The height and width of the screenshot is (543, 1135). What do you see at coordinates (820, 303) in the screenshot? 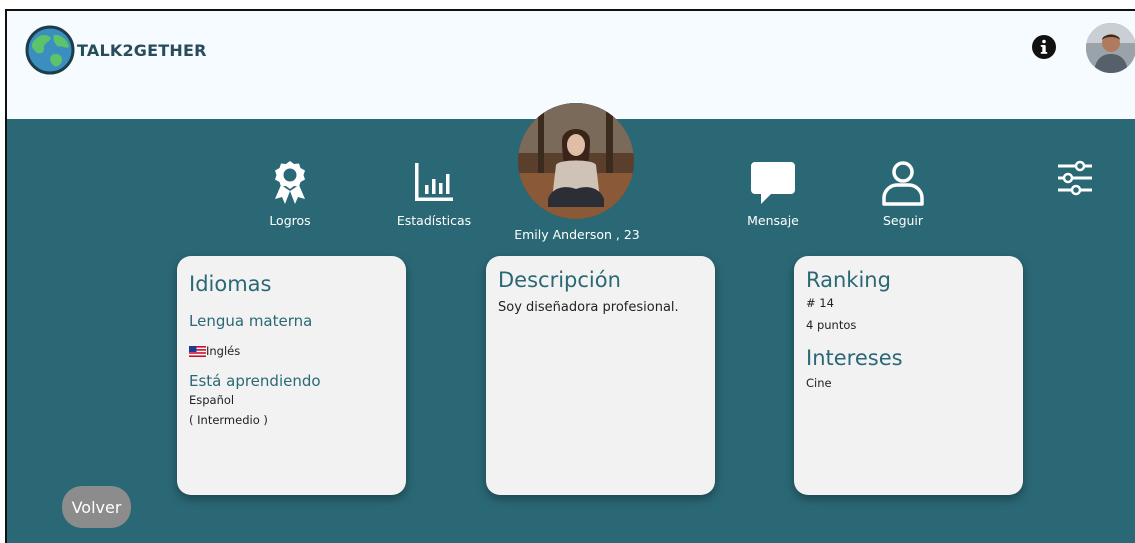
I see `ranking-position: # 14` at bounding box center [820, 303].